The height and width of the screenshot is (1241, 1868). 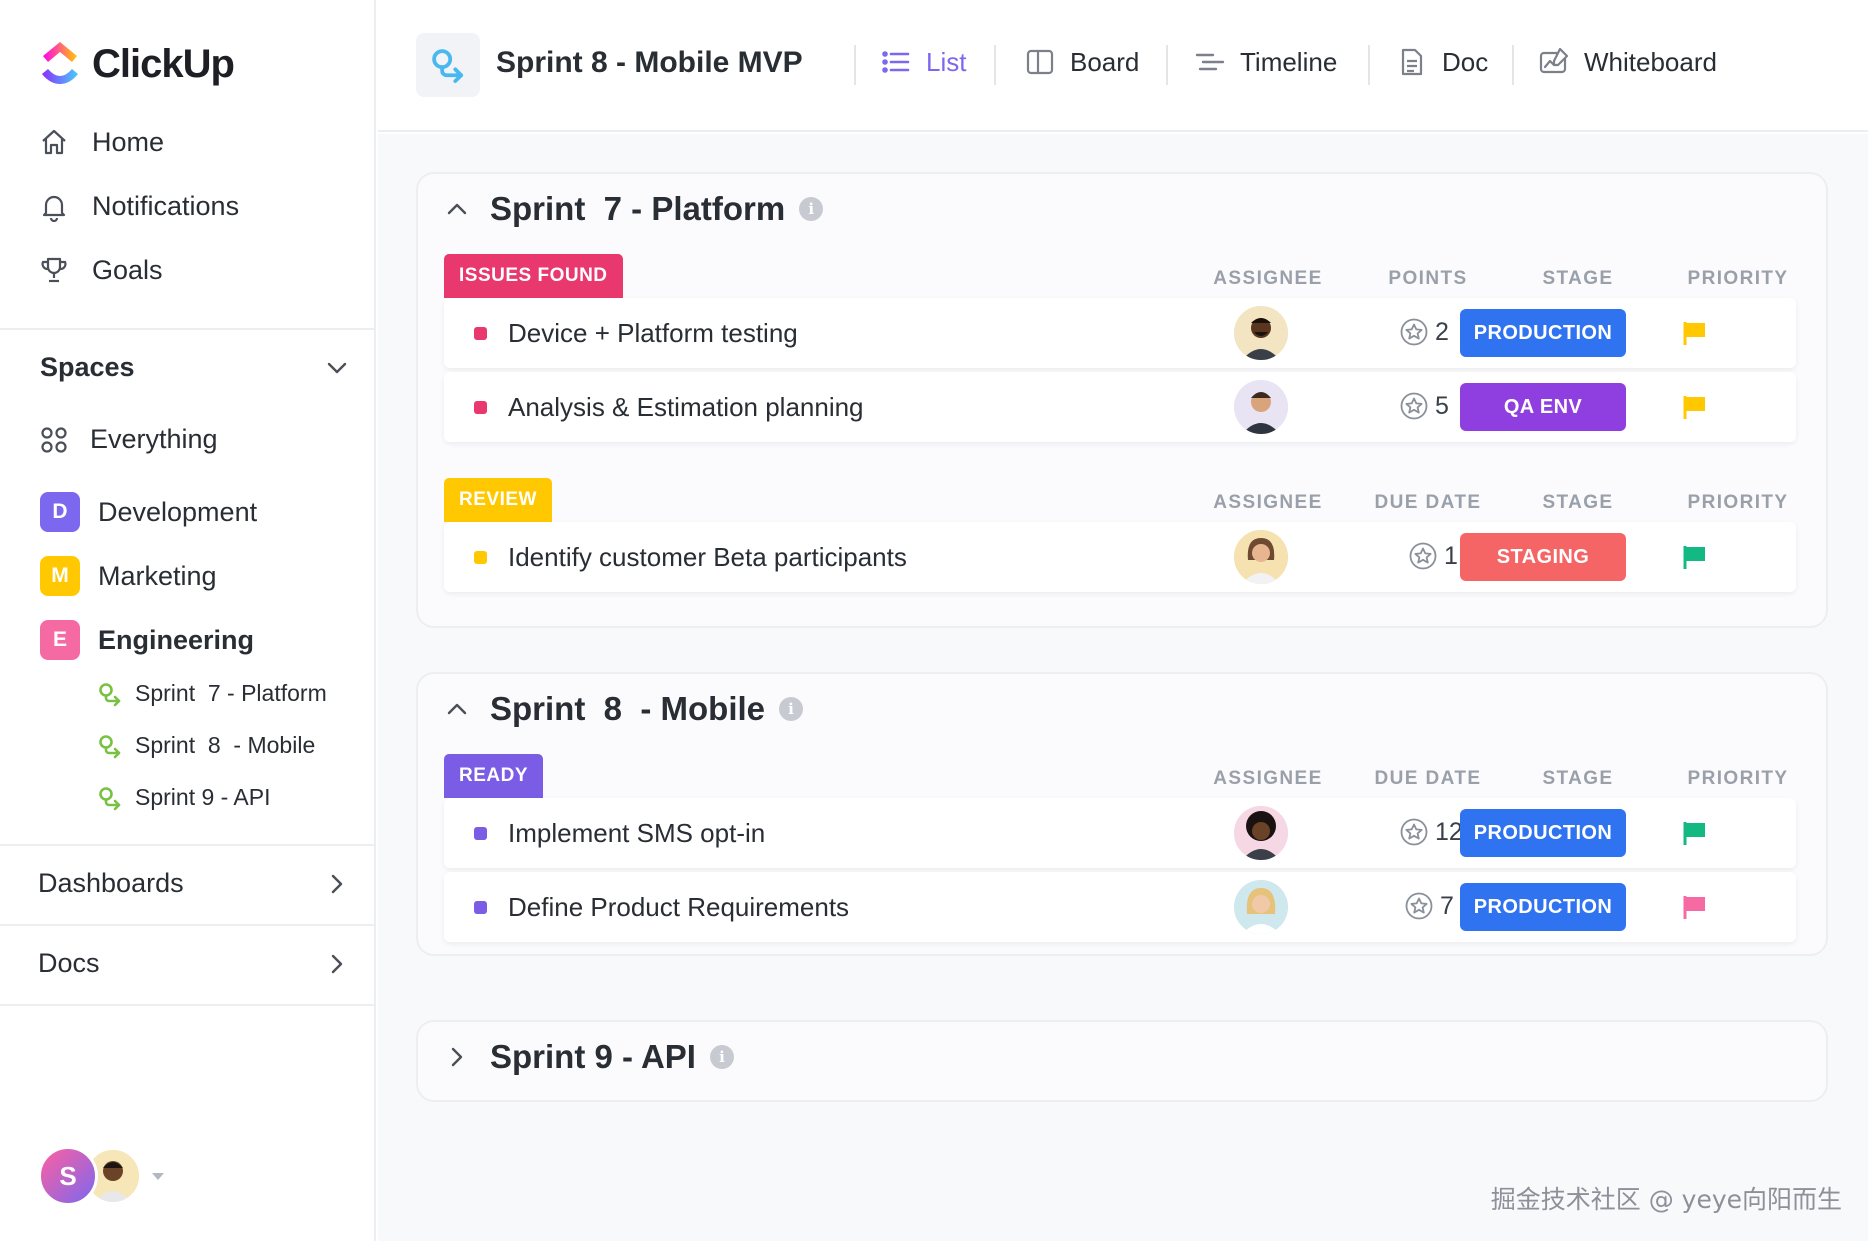 What do you see at coordinates (946, 61) in the screenshot?
I see `tab-label: List` at bounding box center [946, 61].